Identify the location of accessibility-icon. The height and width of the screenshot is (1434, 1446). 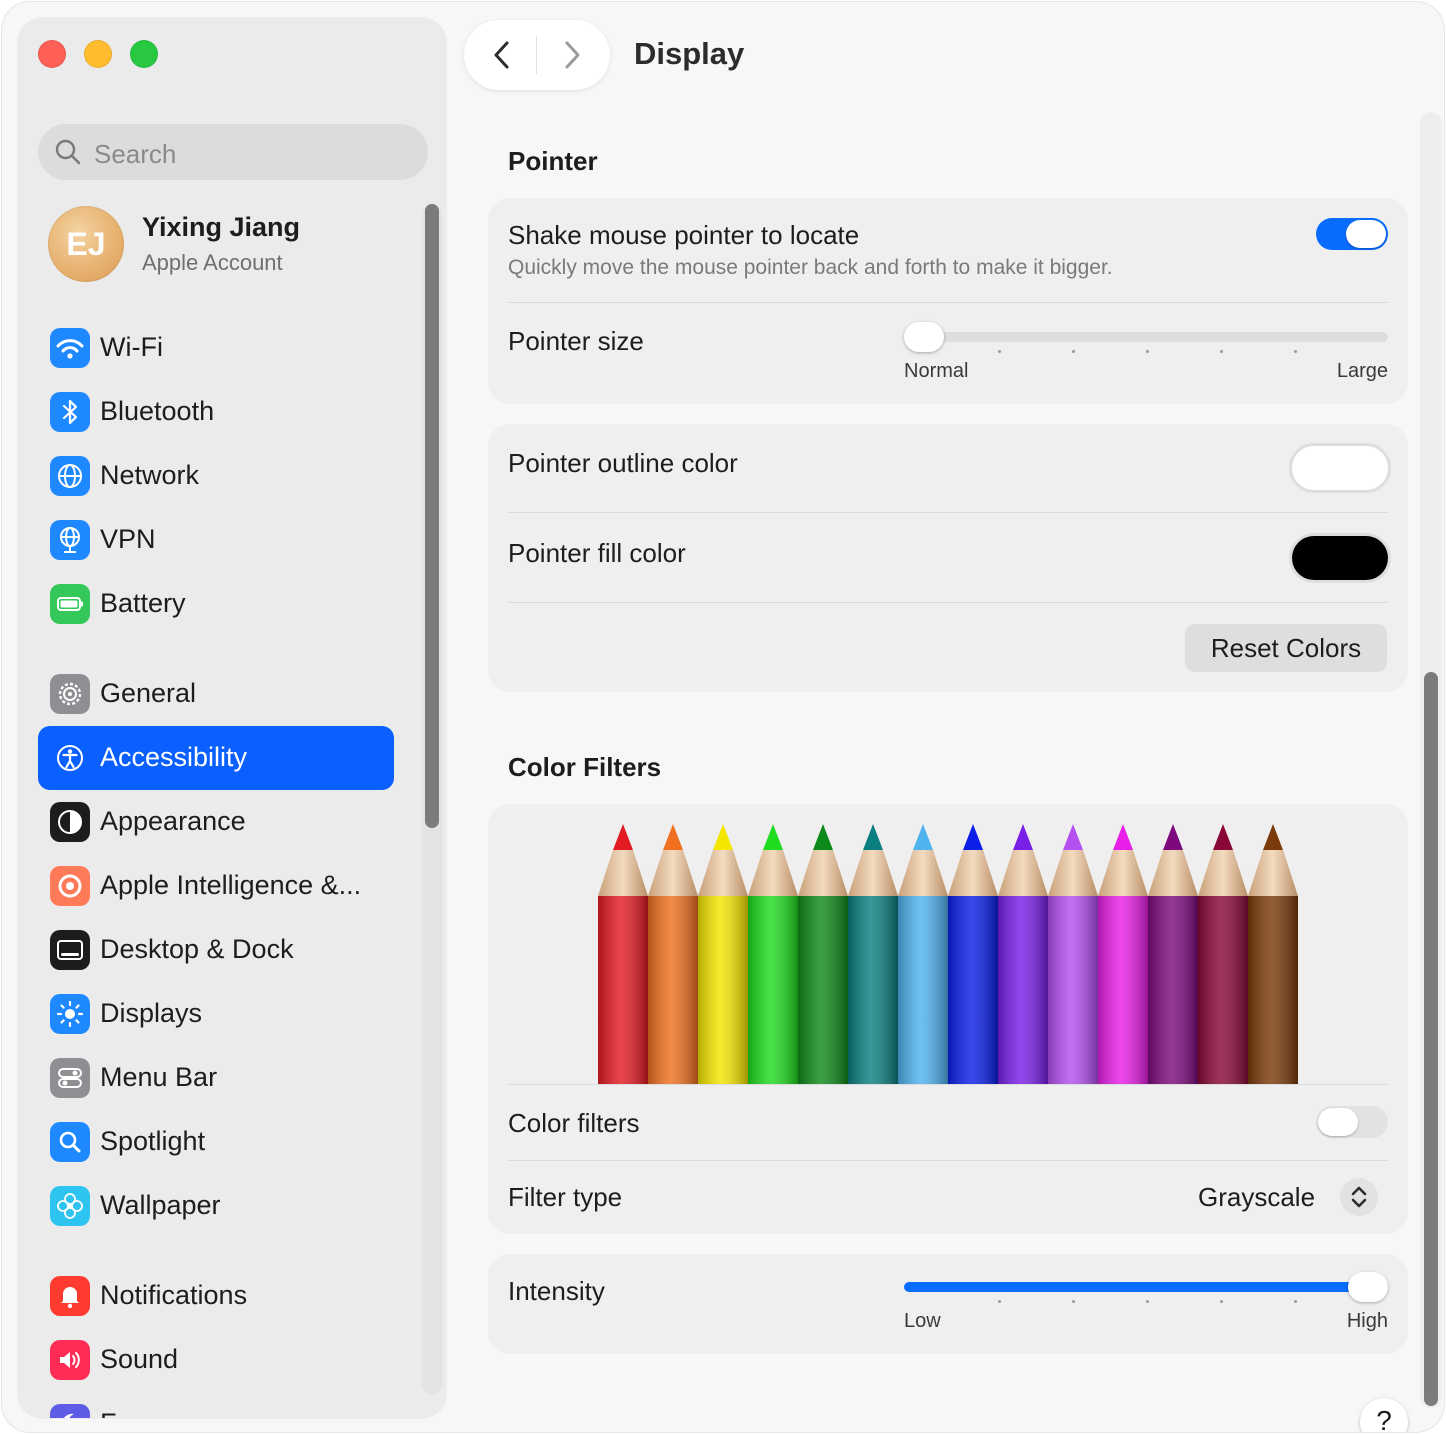
(70, 758).